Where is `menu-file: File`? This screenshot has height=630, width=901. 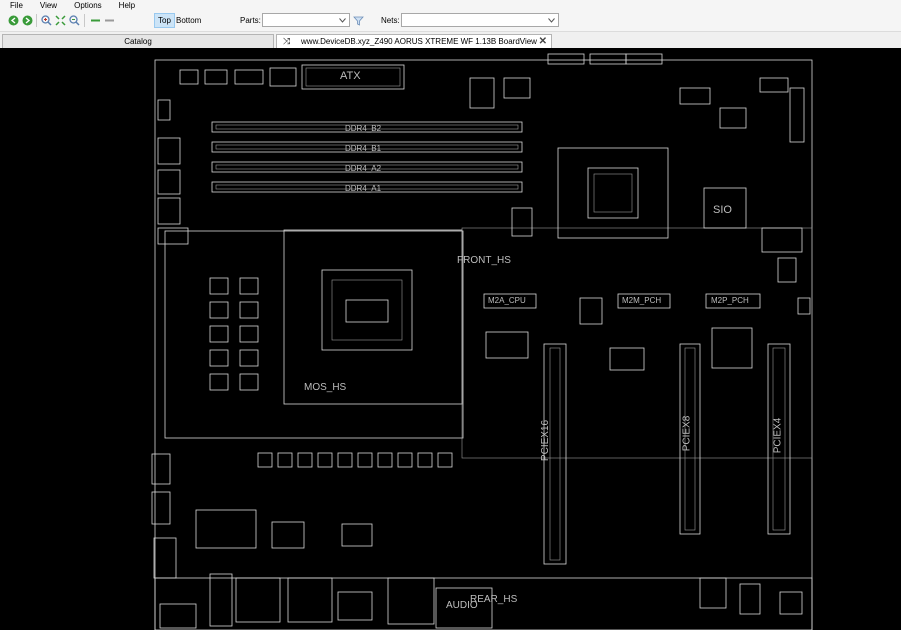
menu-file: File is located at coordinates (15, 5).